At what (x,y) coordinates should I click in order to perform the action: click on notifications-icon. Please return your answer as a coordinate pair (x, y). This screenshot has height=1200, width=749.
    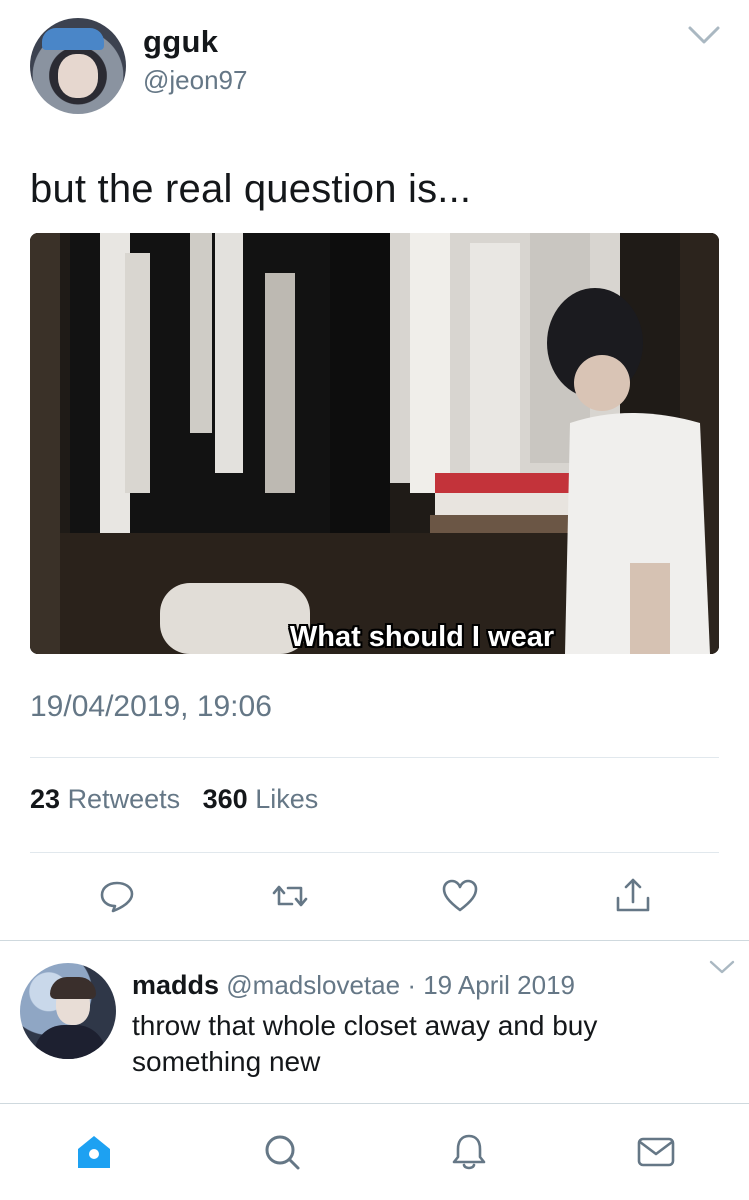
    Looking at the image, I should click on (469, 1152).